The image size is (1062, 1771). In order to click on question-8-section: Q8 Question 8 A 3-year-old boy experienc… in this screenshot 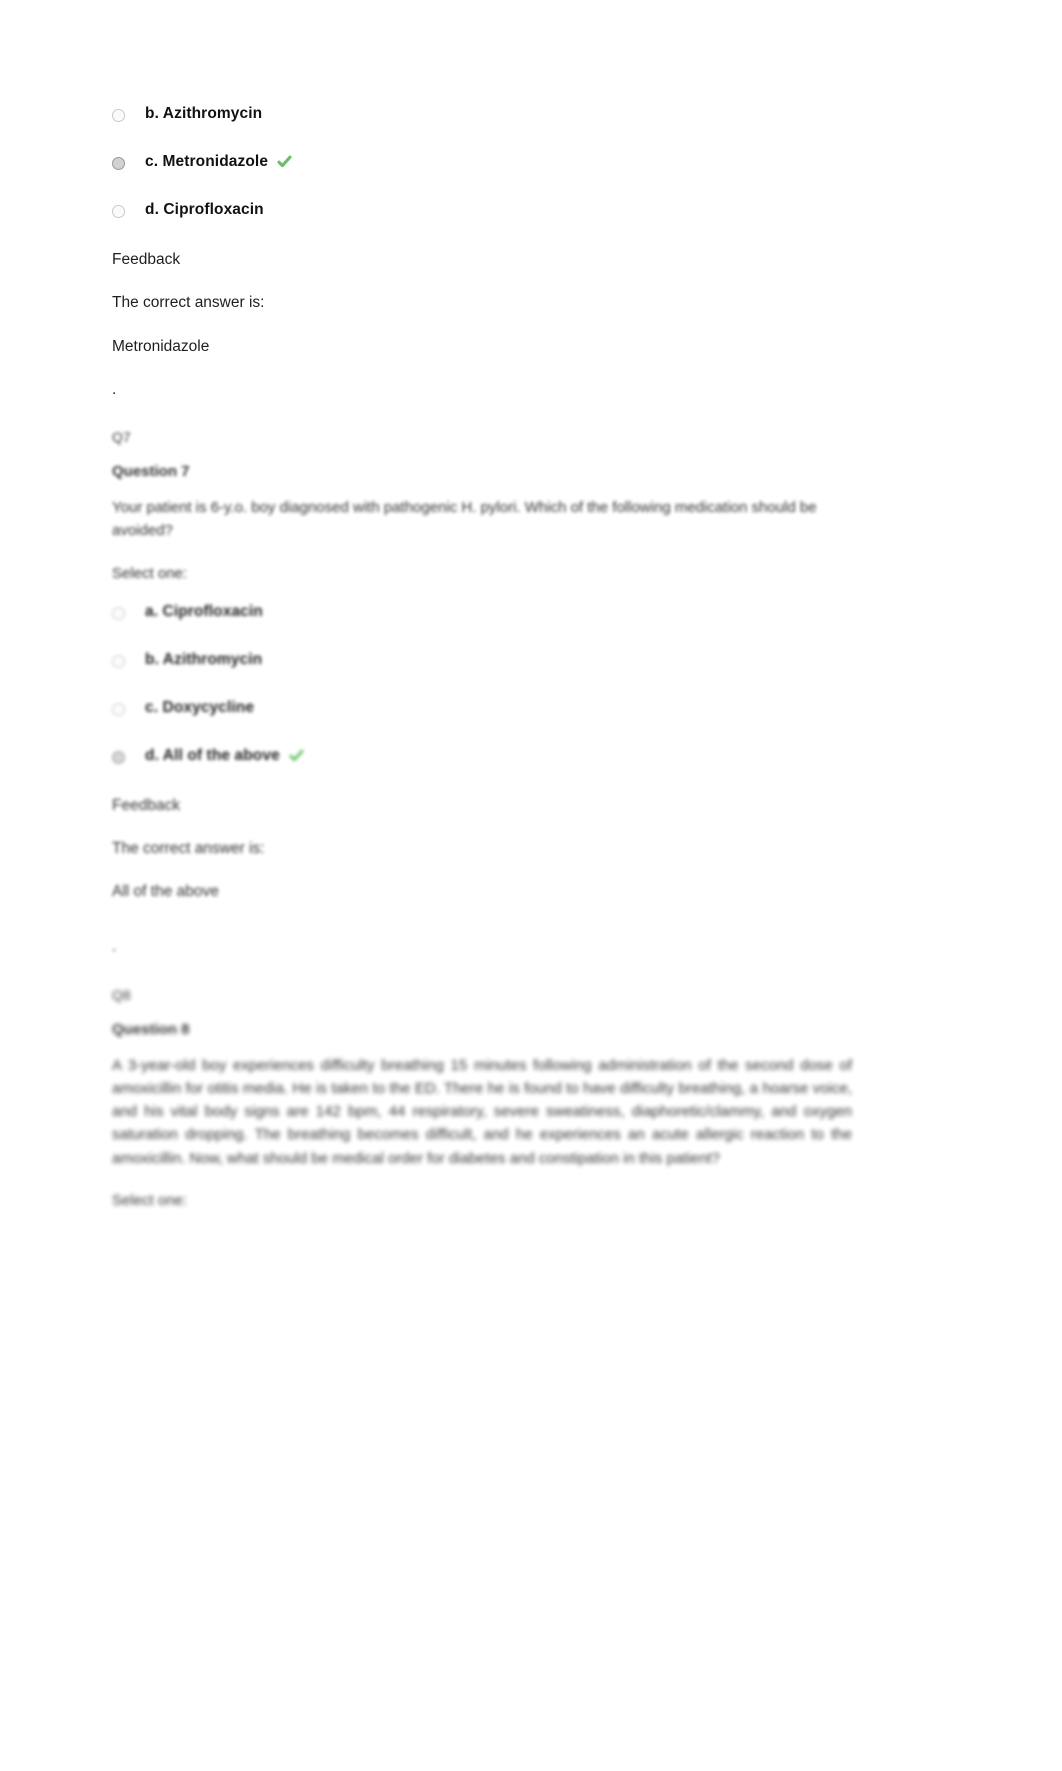, I will do `click(482, 1098)`.